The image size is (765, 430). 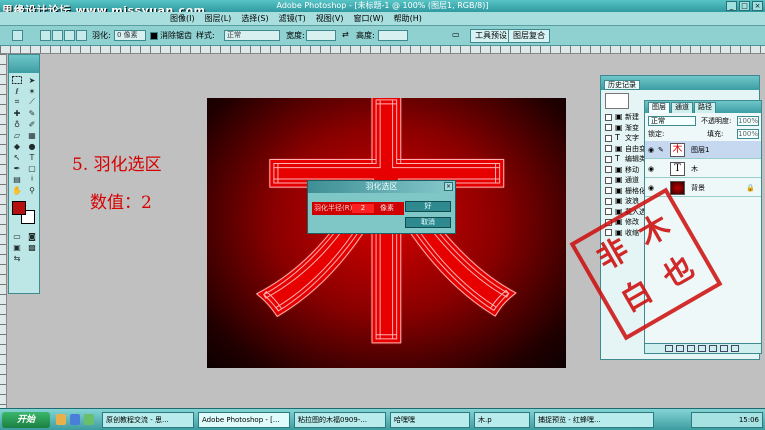 What do you see at coordinates (680, 348) in the screenshot?
I see `layer-style-icon` at bounding box center [680, 348].